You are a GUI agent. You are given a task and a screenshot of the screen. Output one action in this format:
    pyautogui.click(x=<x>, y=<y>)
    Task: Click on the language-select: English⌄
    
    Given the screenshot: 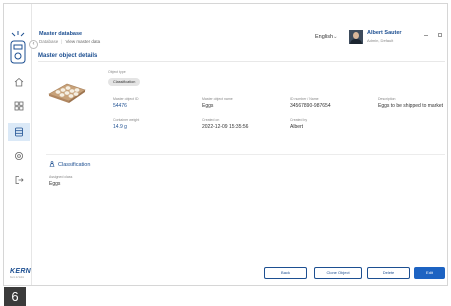 What is the action you would take?
    pyautogui.click(x=326, y=37)
    